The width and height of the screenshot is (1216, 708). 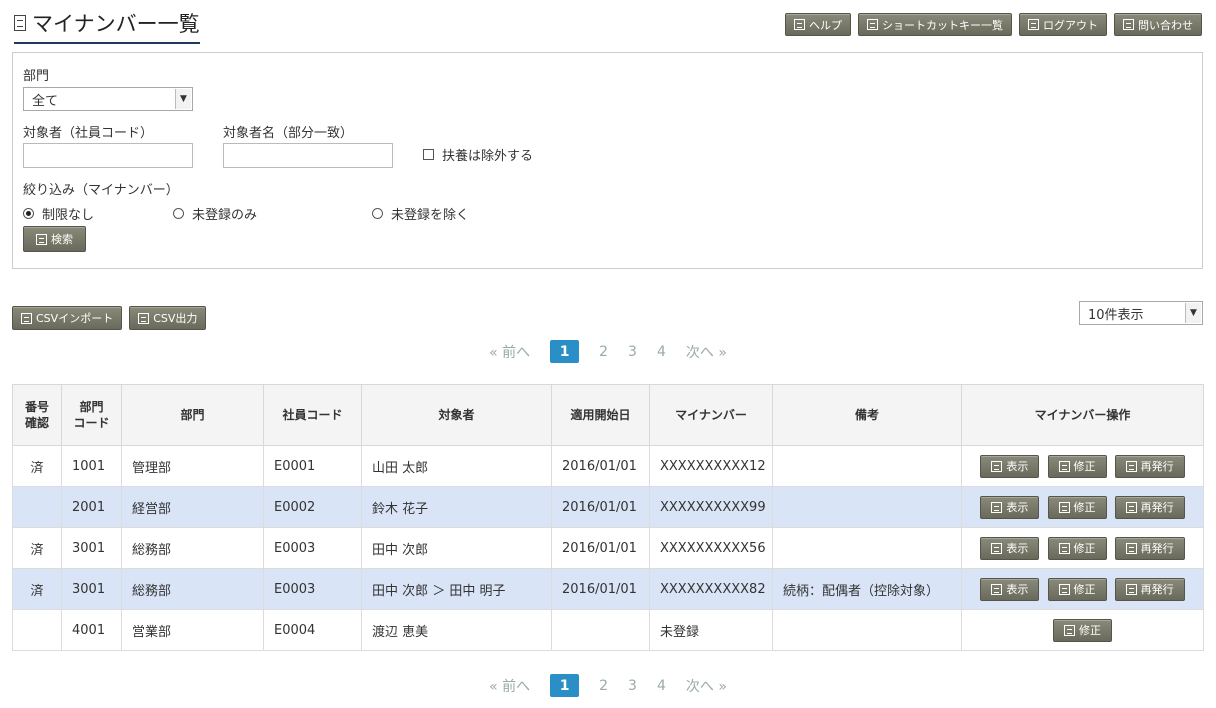 I want to click on dept-cell: 管理部, so click(x=192, y=466).